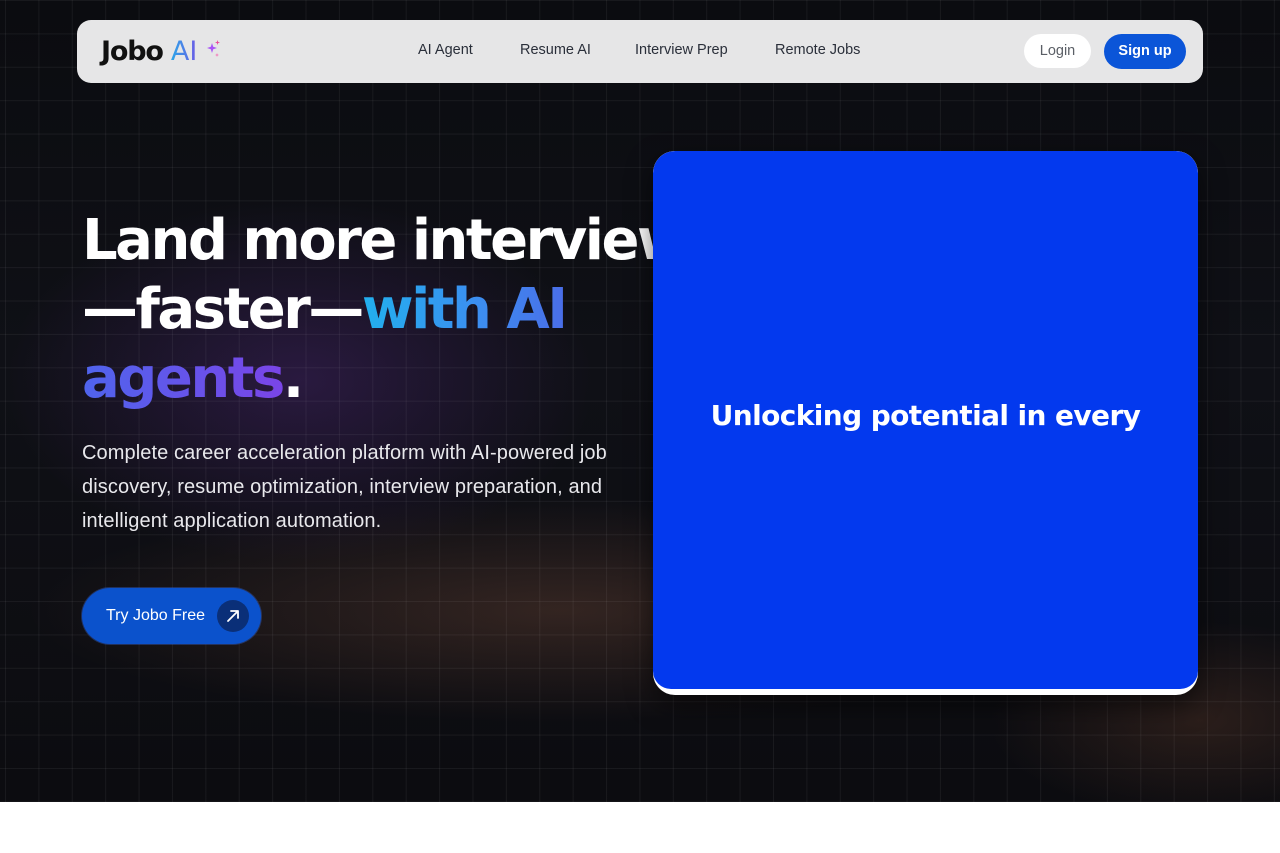  What do you see at coordinates (213, 48) in the screenshot?
I see `sparkle-icon` at bounding box center [213, 48].